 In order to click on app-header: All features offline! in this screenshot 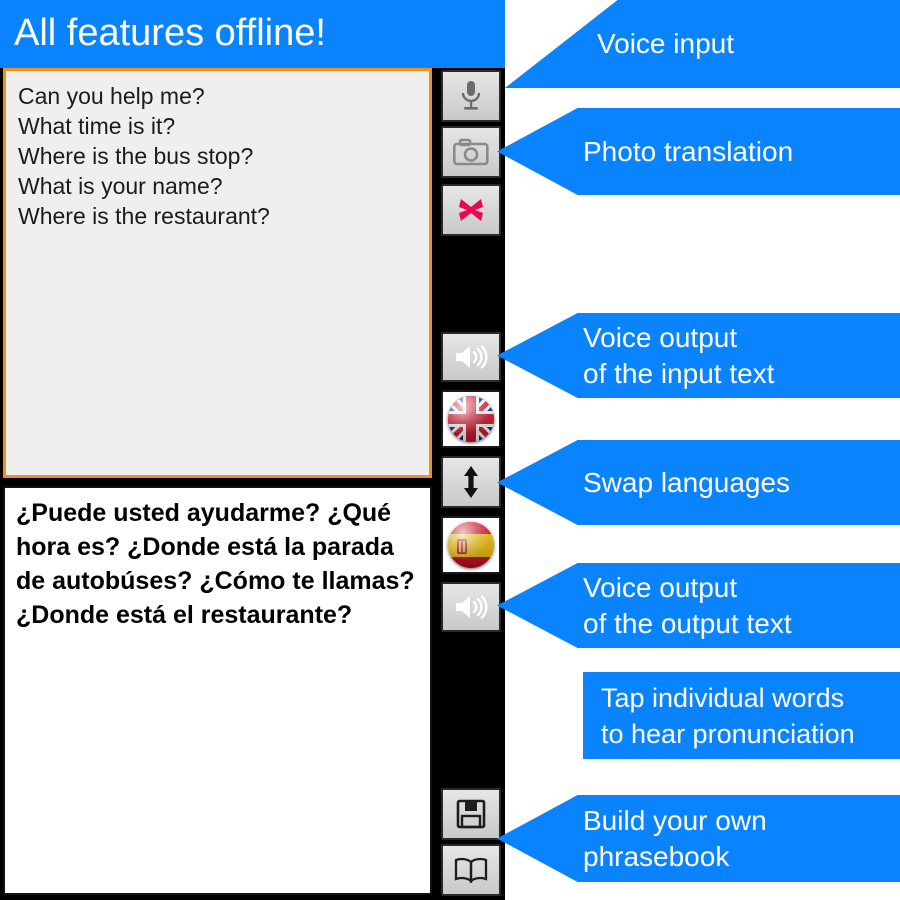, I will do `click(252, 34)`.